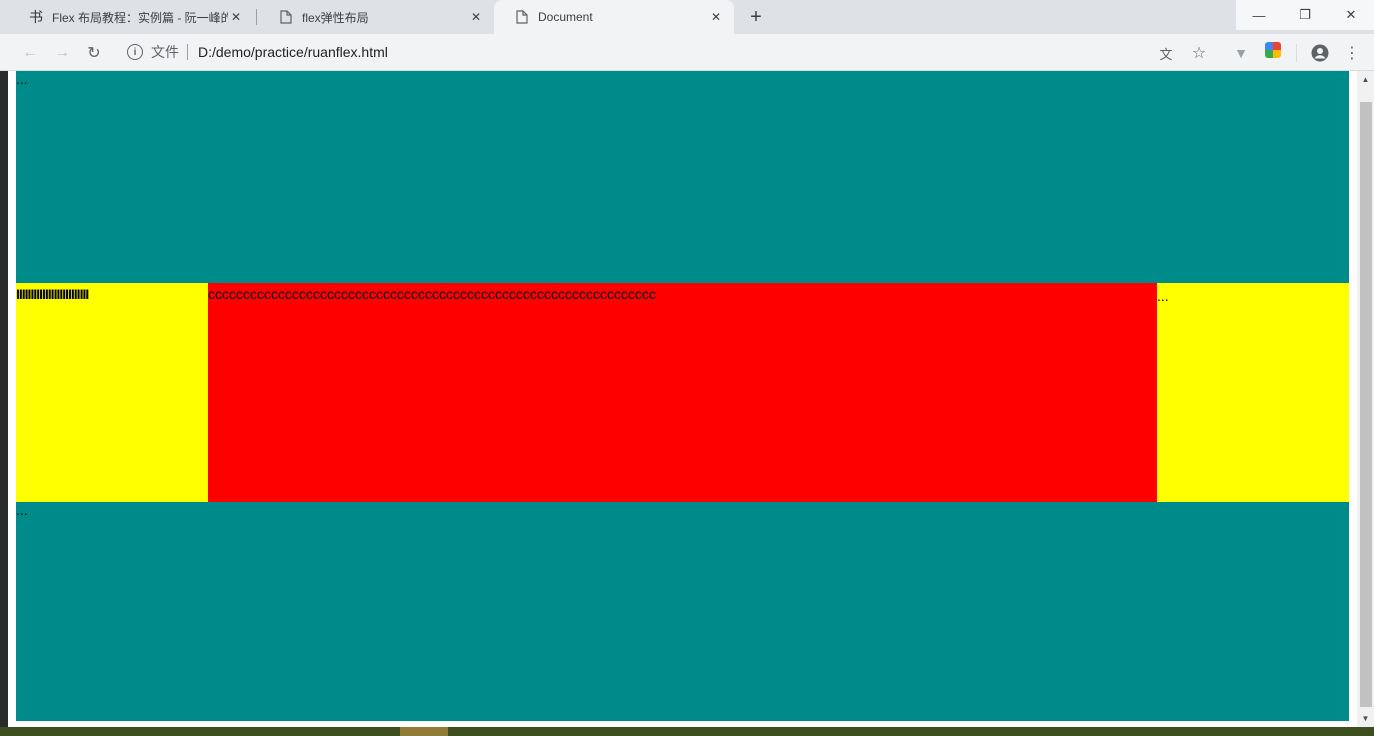 The height and width of the screenshot is (736, 1374). Describe the element at coordinates (1166, 53) in the screenshot. I see `translate-icon: 文` at that location.